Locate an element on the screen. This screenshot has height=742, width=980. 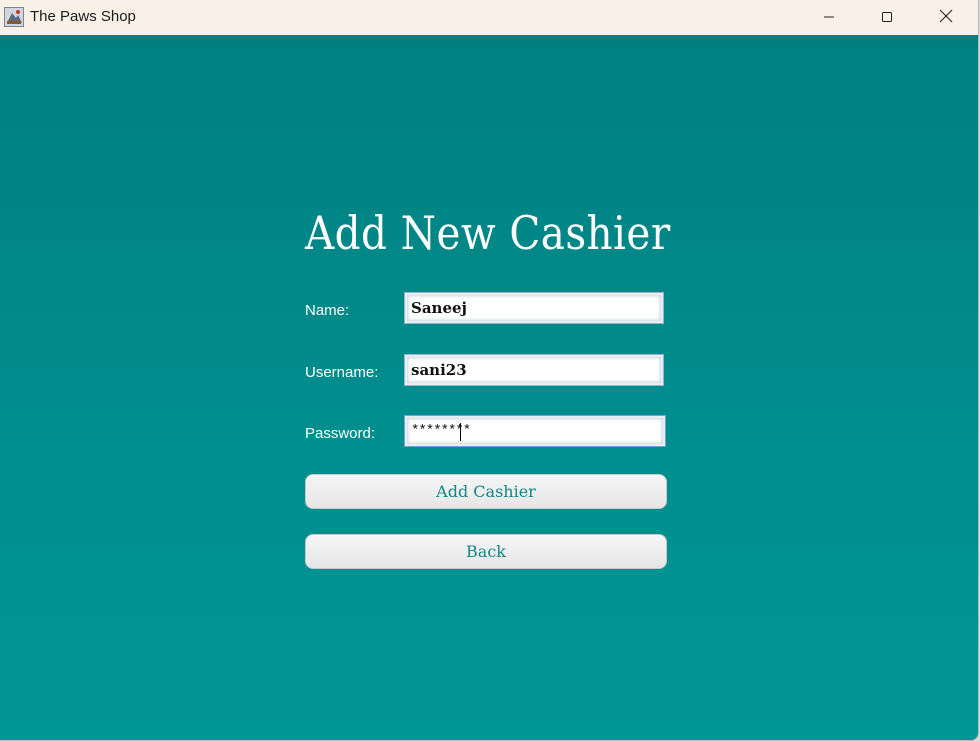
minimize-icon is located at coordinates (829, 17).